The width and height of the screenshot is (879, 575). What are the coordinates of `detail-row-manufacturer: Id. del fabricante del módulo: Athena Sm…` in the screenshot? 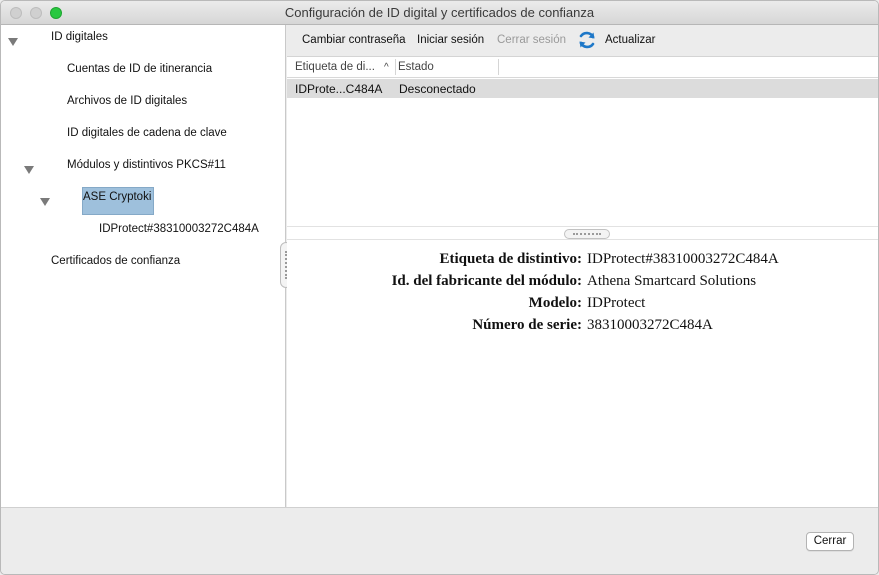 It's located at (582, 284).